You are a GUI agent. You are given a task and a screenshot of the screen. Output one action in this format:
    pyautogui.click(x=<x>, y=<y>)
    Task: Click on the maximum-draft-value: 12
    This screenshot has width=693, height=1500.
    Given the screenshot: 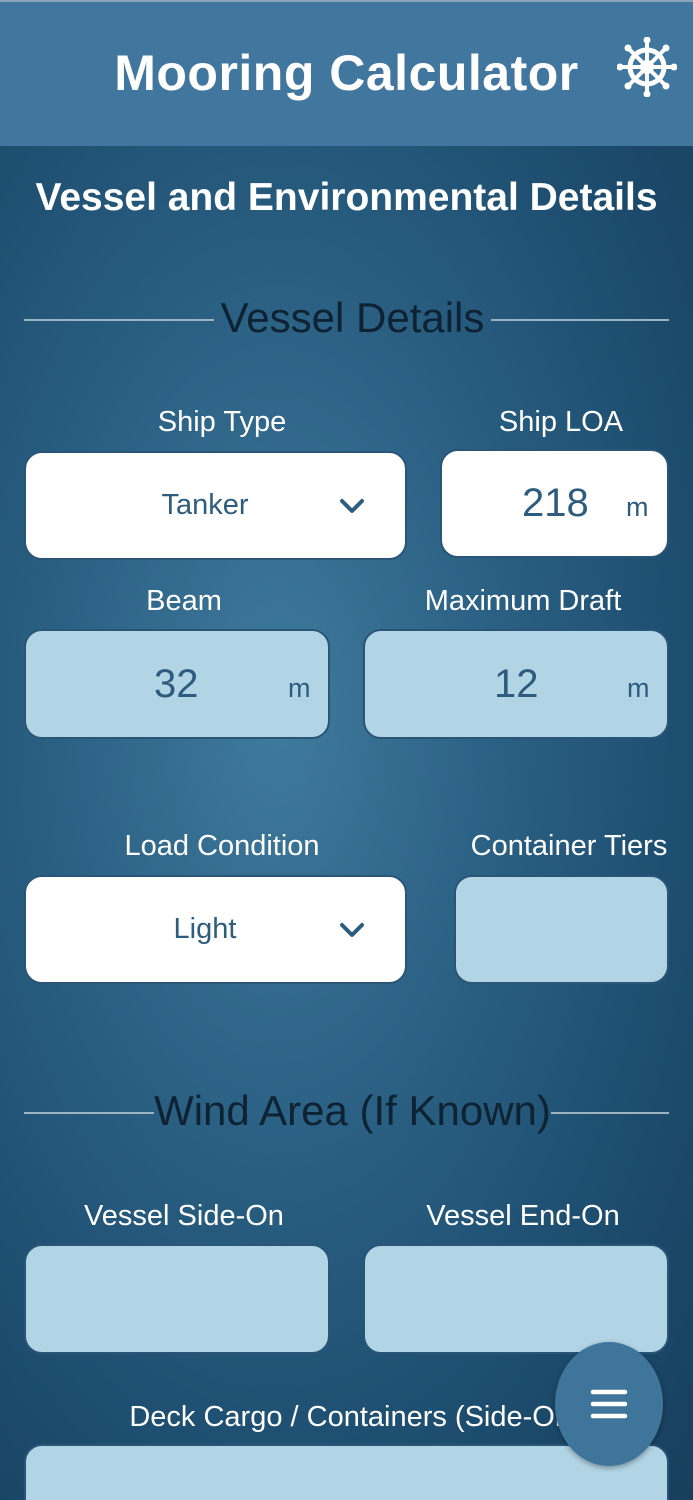 What is the action you would take?
    pyautogui.click(x=516, y=683)
    